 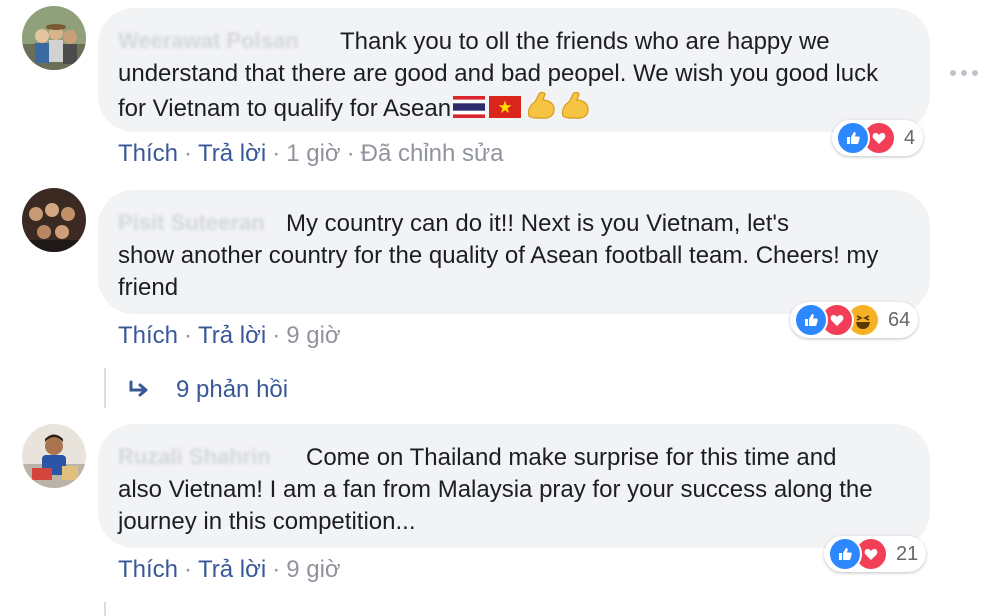 I want to click on reaction-count: 4, so click(x=910, y=137).